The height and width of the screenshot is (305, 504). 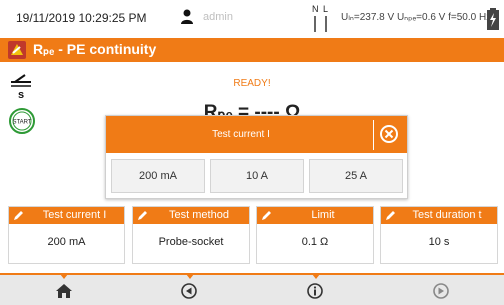 What do you see at coordinates (17, 50) in the screenshot?
I see `measurement-icon` at bounding box center [17, 50].